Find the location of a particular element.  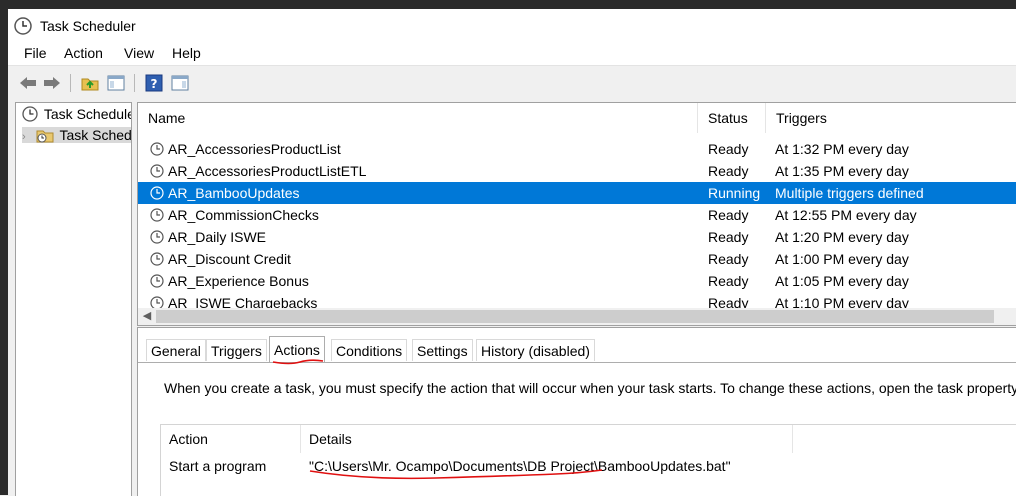

menu-action: Action is located at coordinates (83, 53).